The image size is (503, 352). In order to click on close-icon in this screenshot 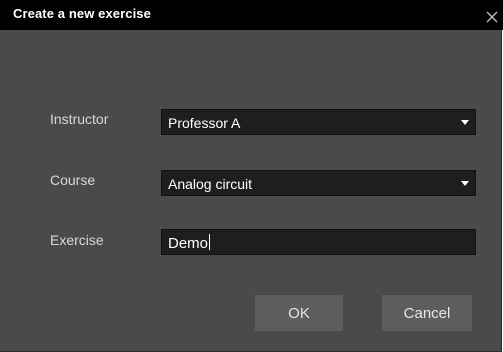, I will do `click(492, 17)`.